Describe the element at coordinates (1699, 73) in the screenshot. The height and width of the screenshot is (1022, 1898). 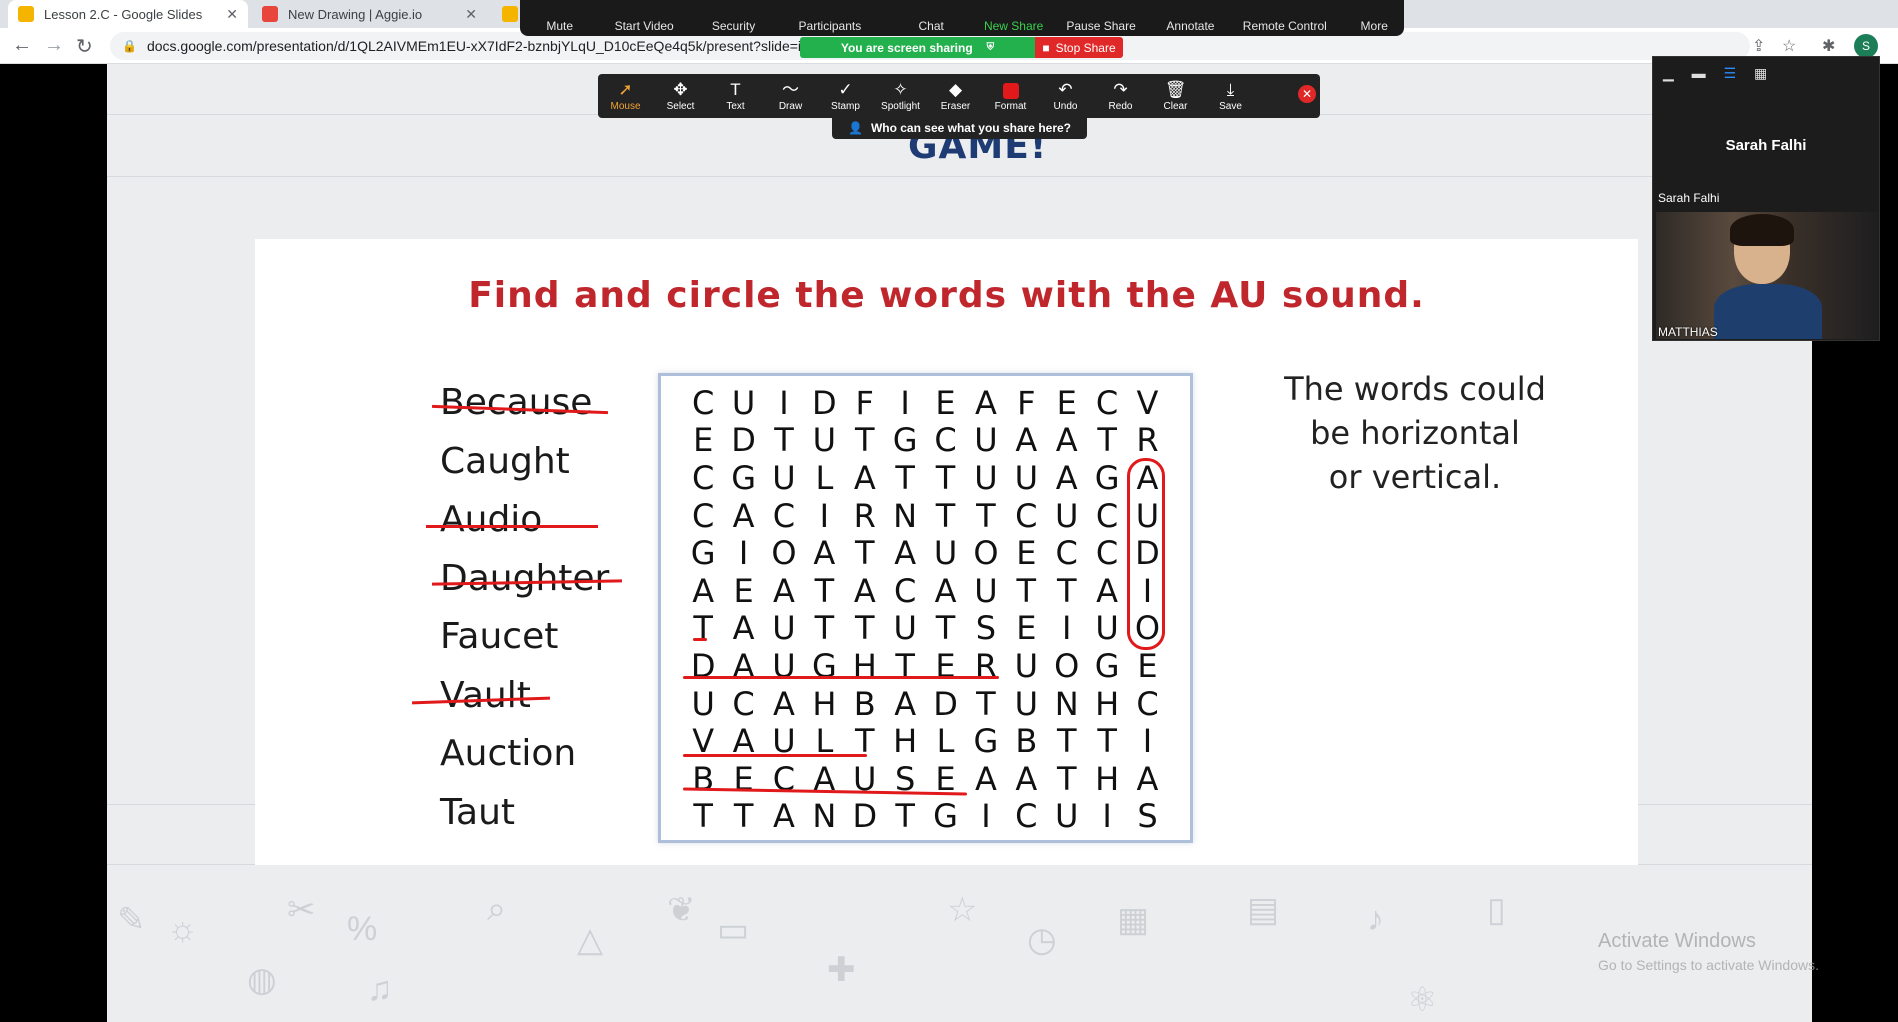
I see `thumbnail-view-icon: ▬` at that location.